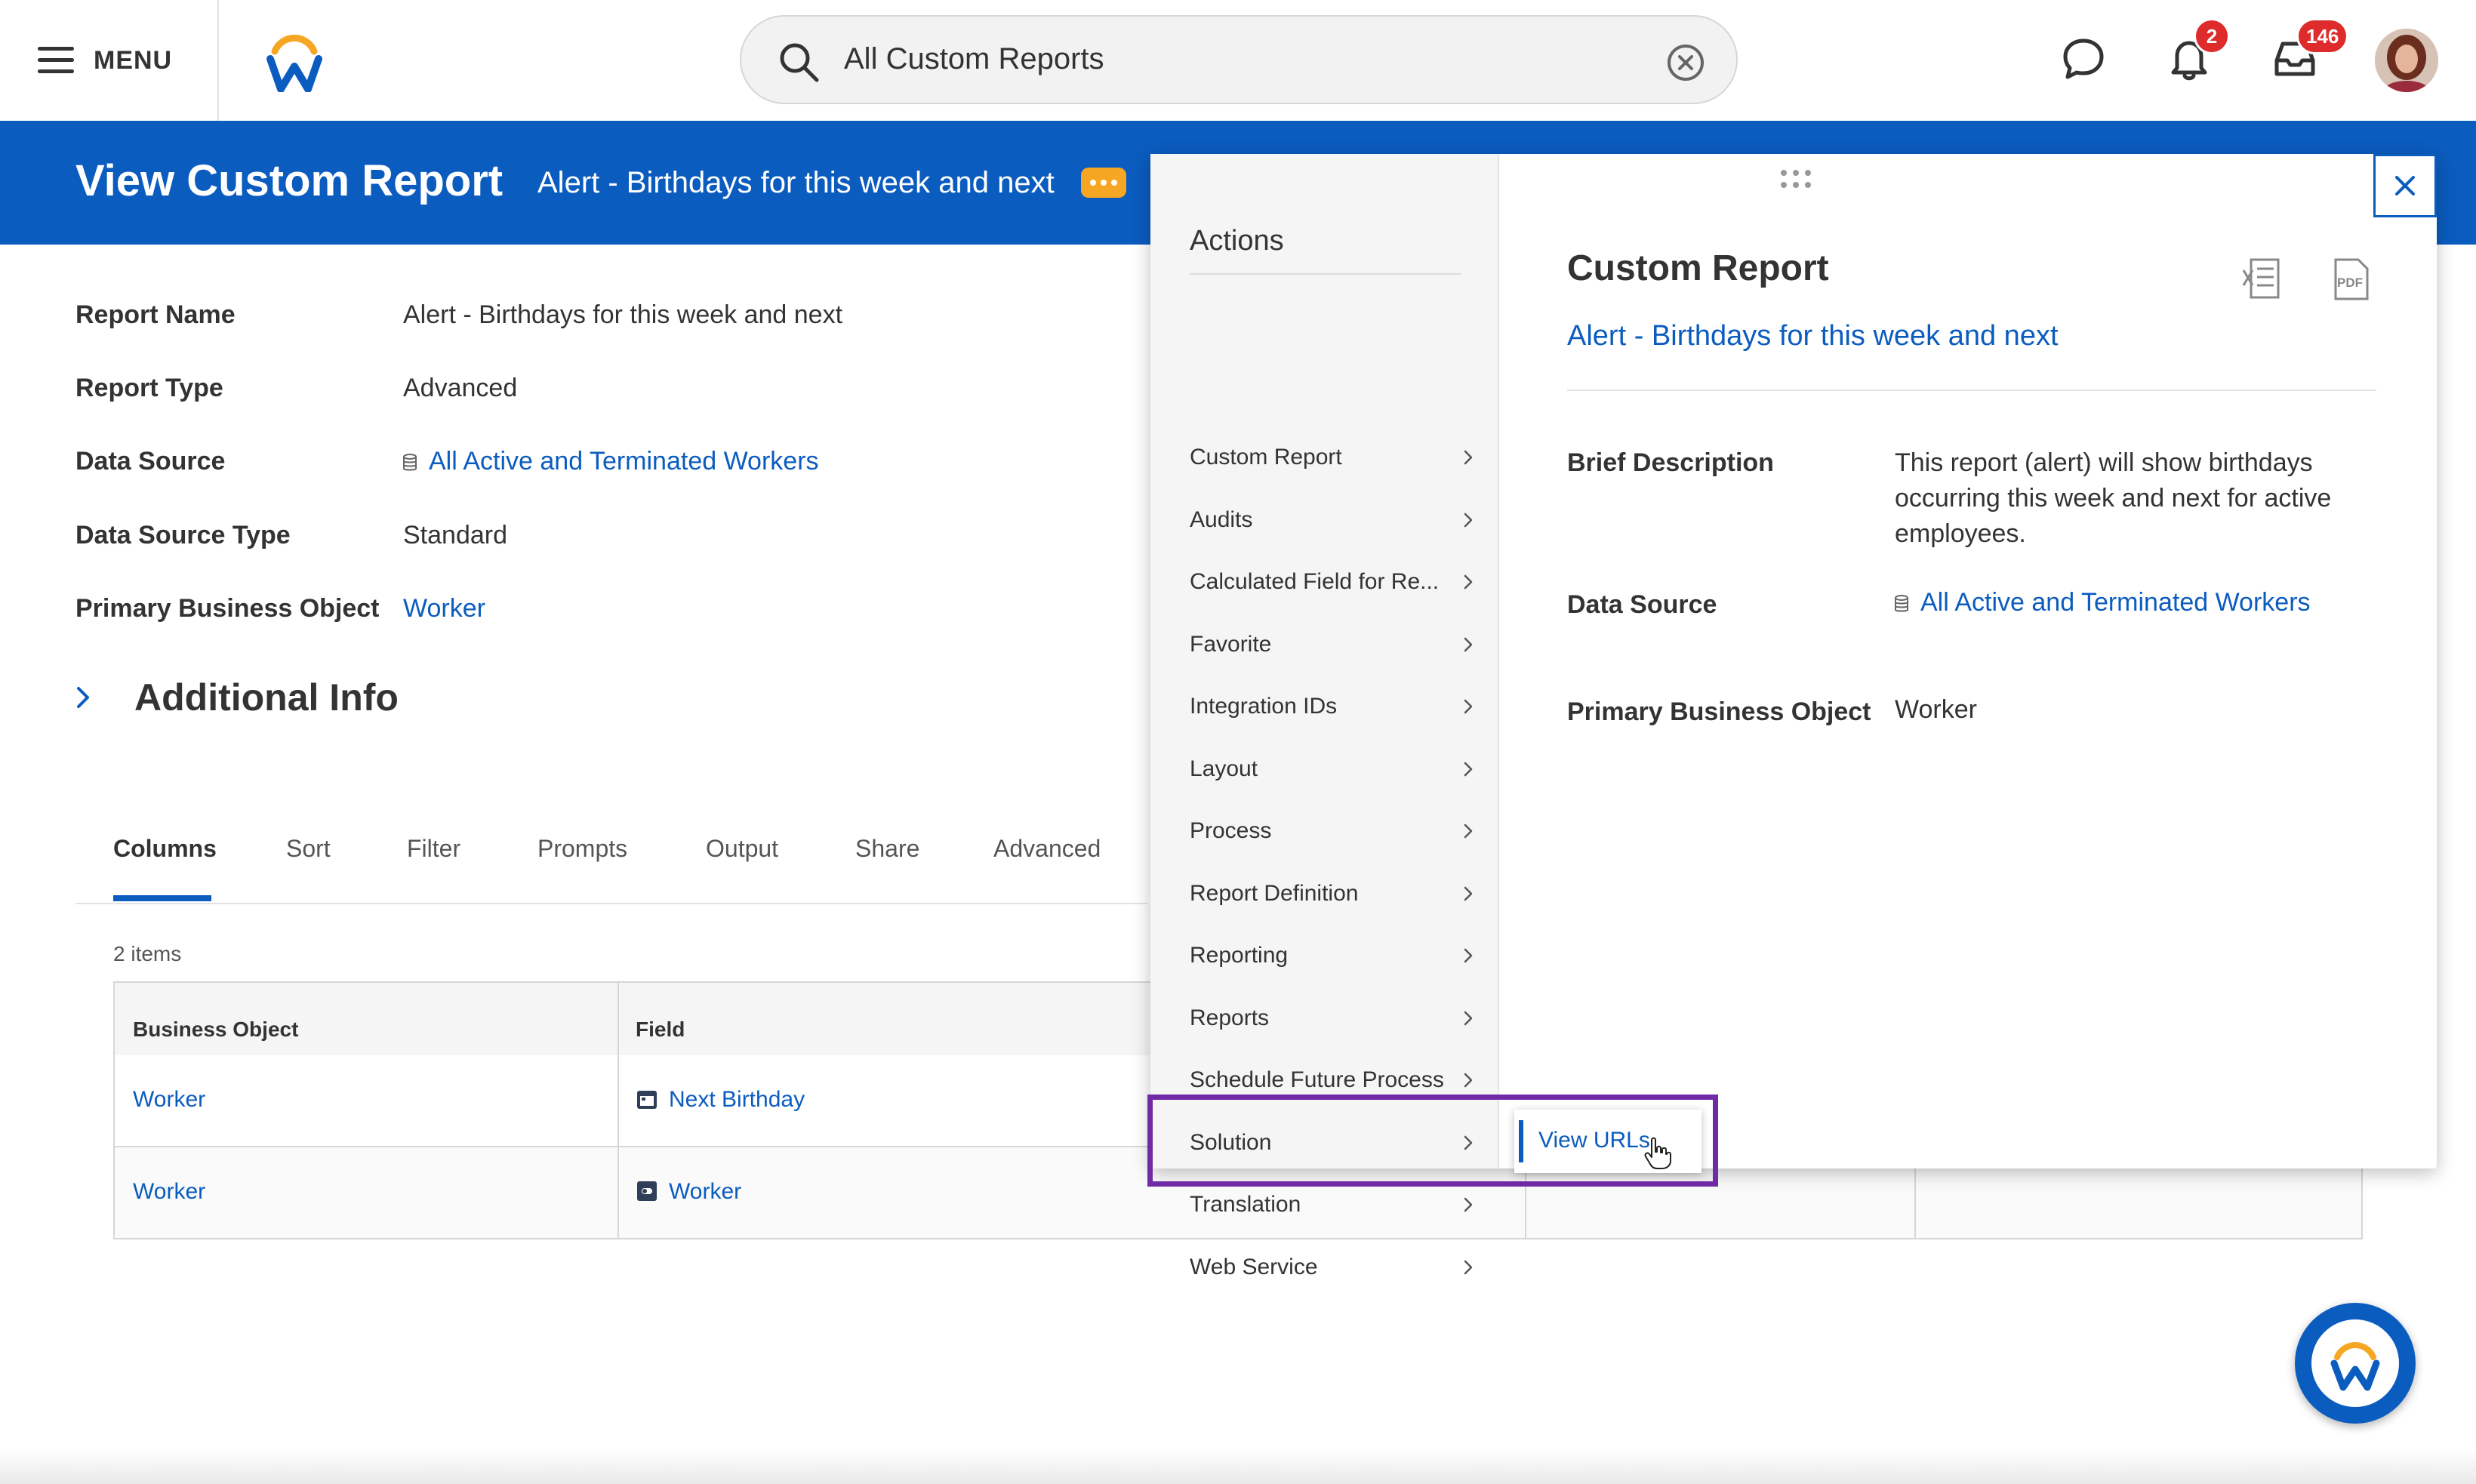 Image resolution: width=2476 pixels, height=1484 pixels. I want to click on page-subtitle: Alert - Birthdays for this week and next, so click(796, 182).